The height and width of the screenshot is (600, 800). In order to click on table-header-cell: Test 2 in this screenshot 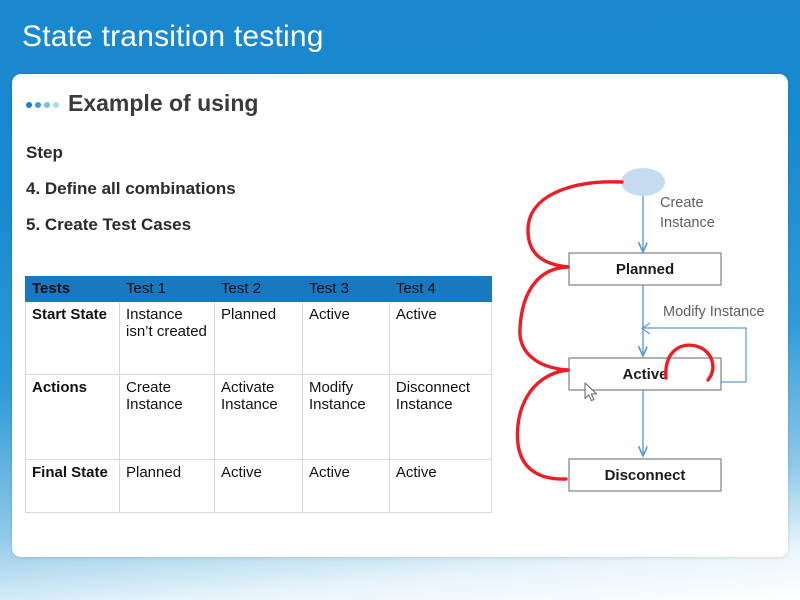, I will do `click(258, 289)`.